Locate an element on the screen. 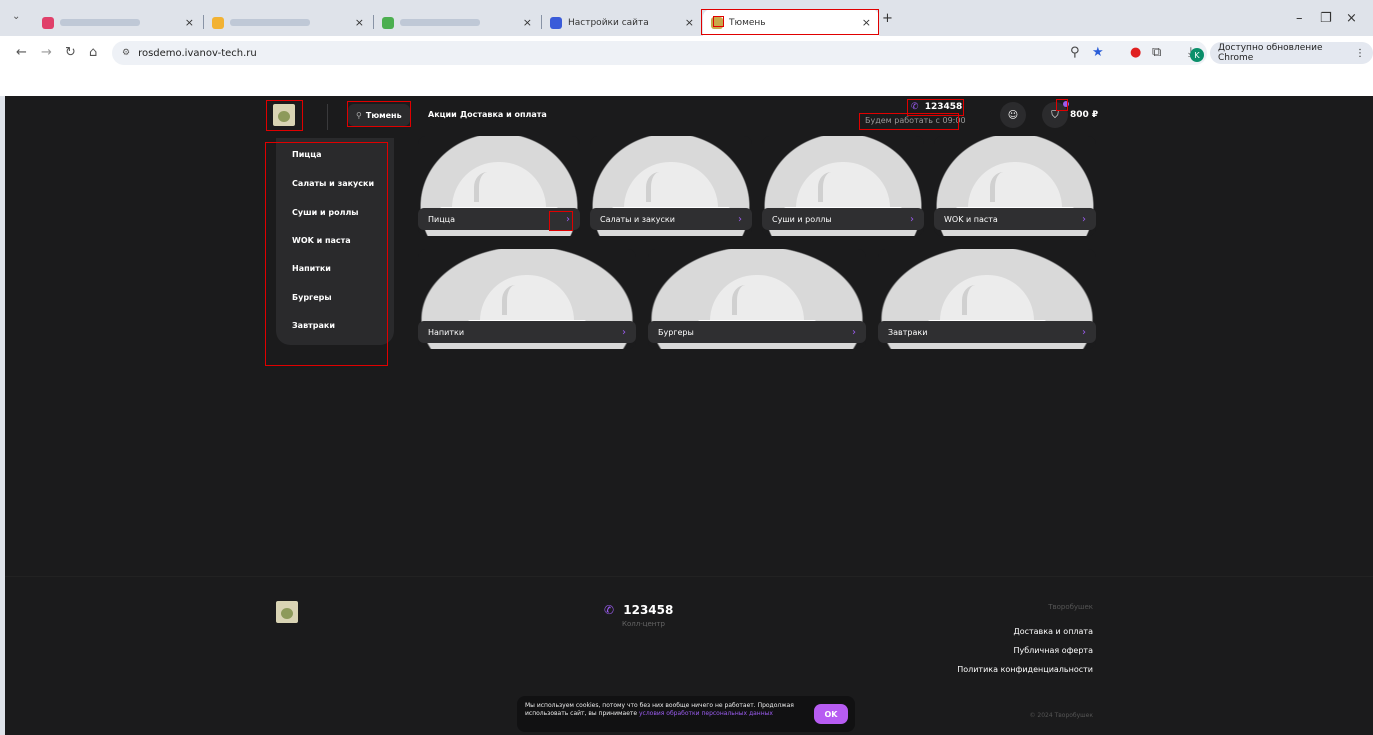  side-menu-item: Суши и роллы is located at coordinates (325, 212).